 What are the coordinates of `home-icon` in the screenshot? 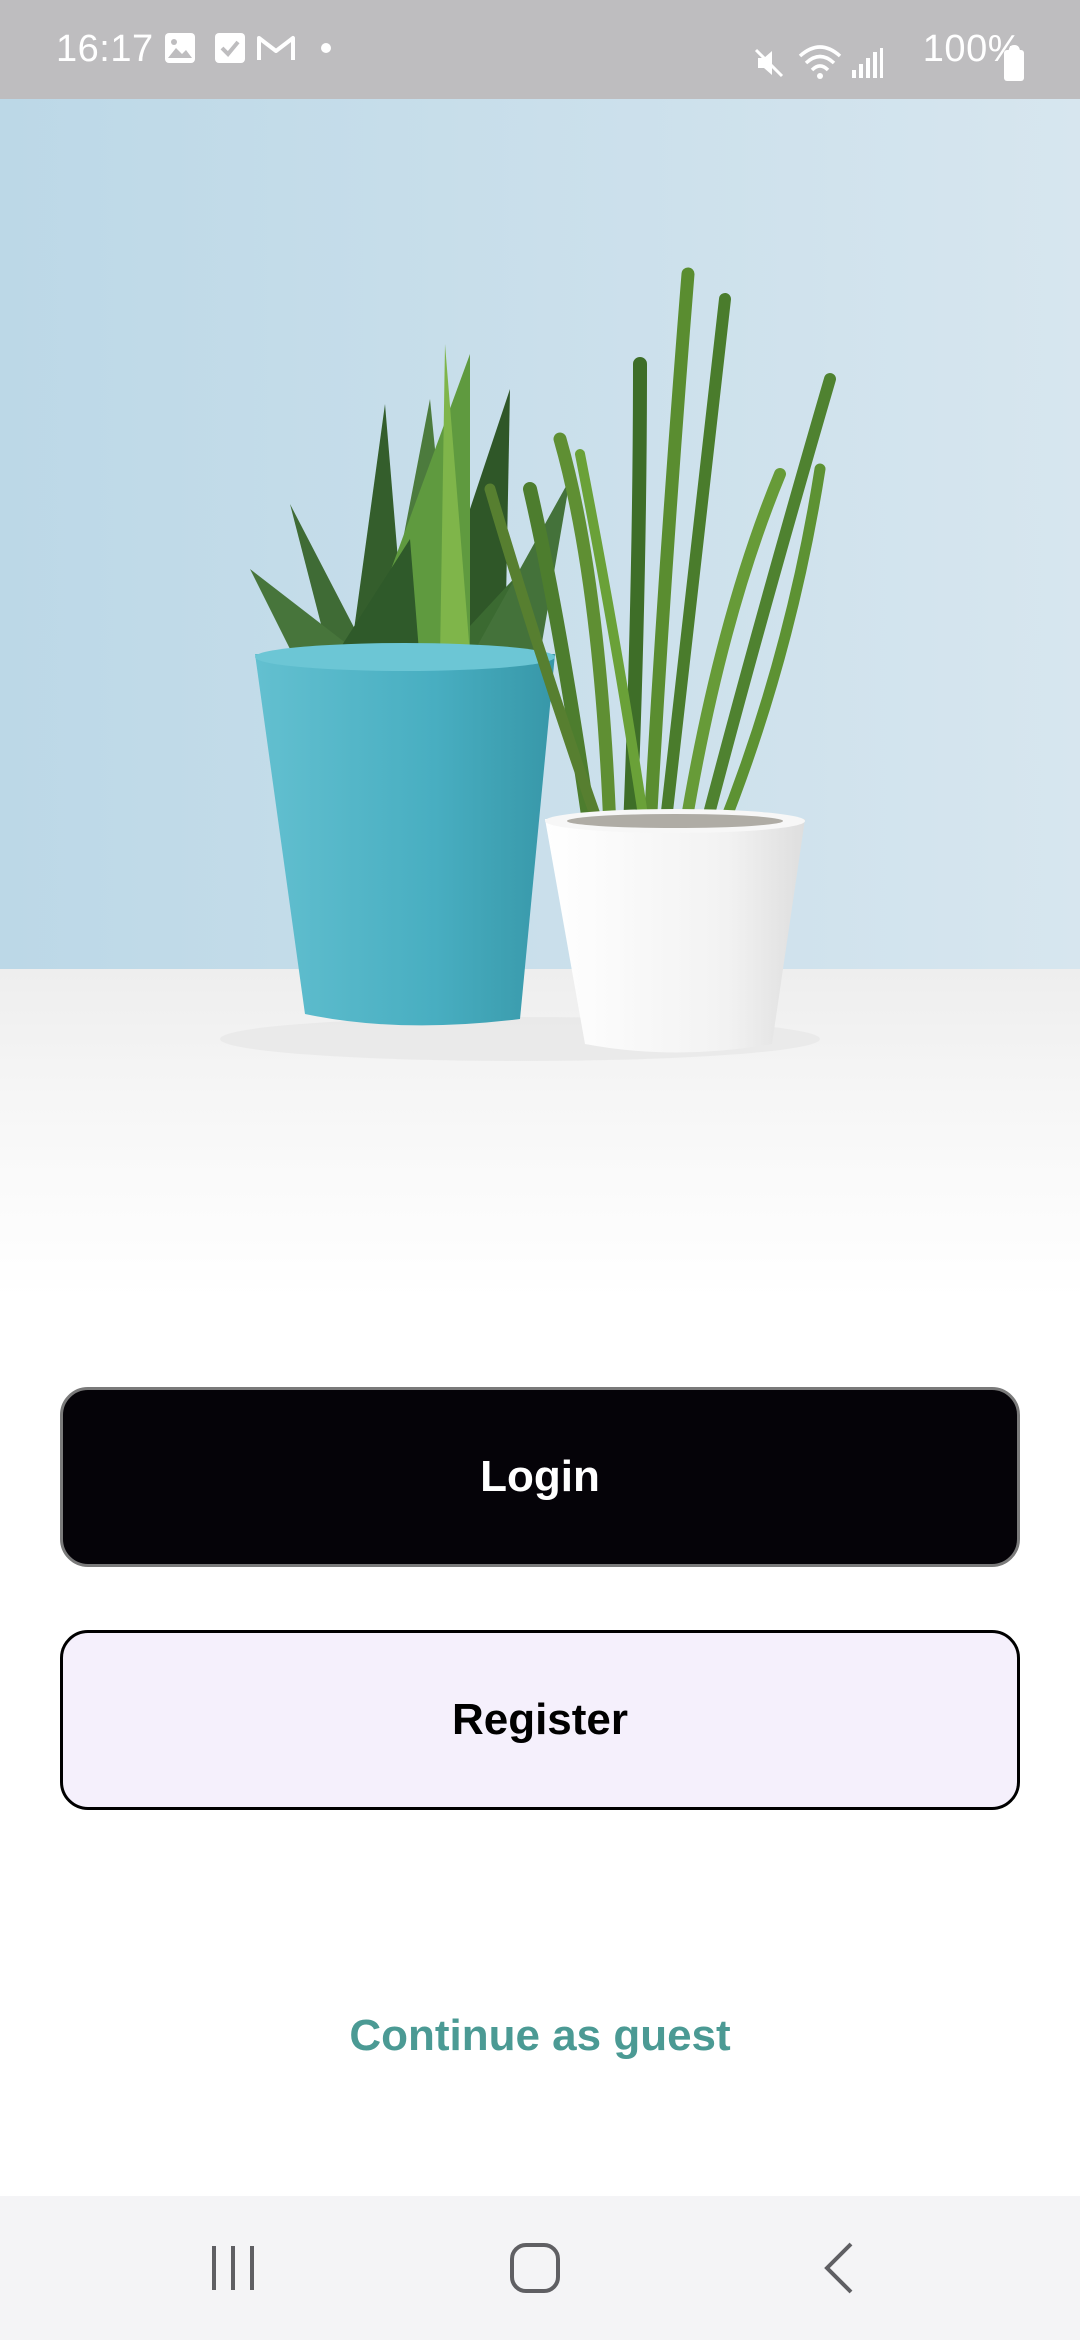 It's located at (535, 2268).